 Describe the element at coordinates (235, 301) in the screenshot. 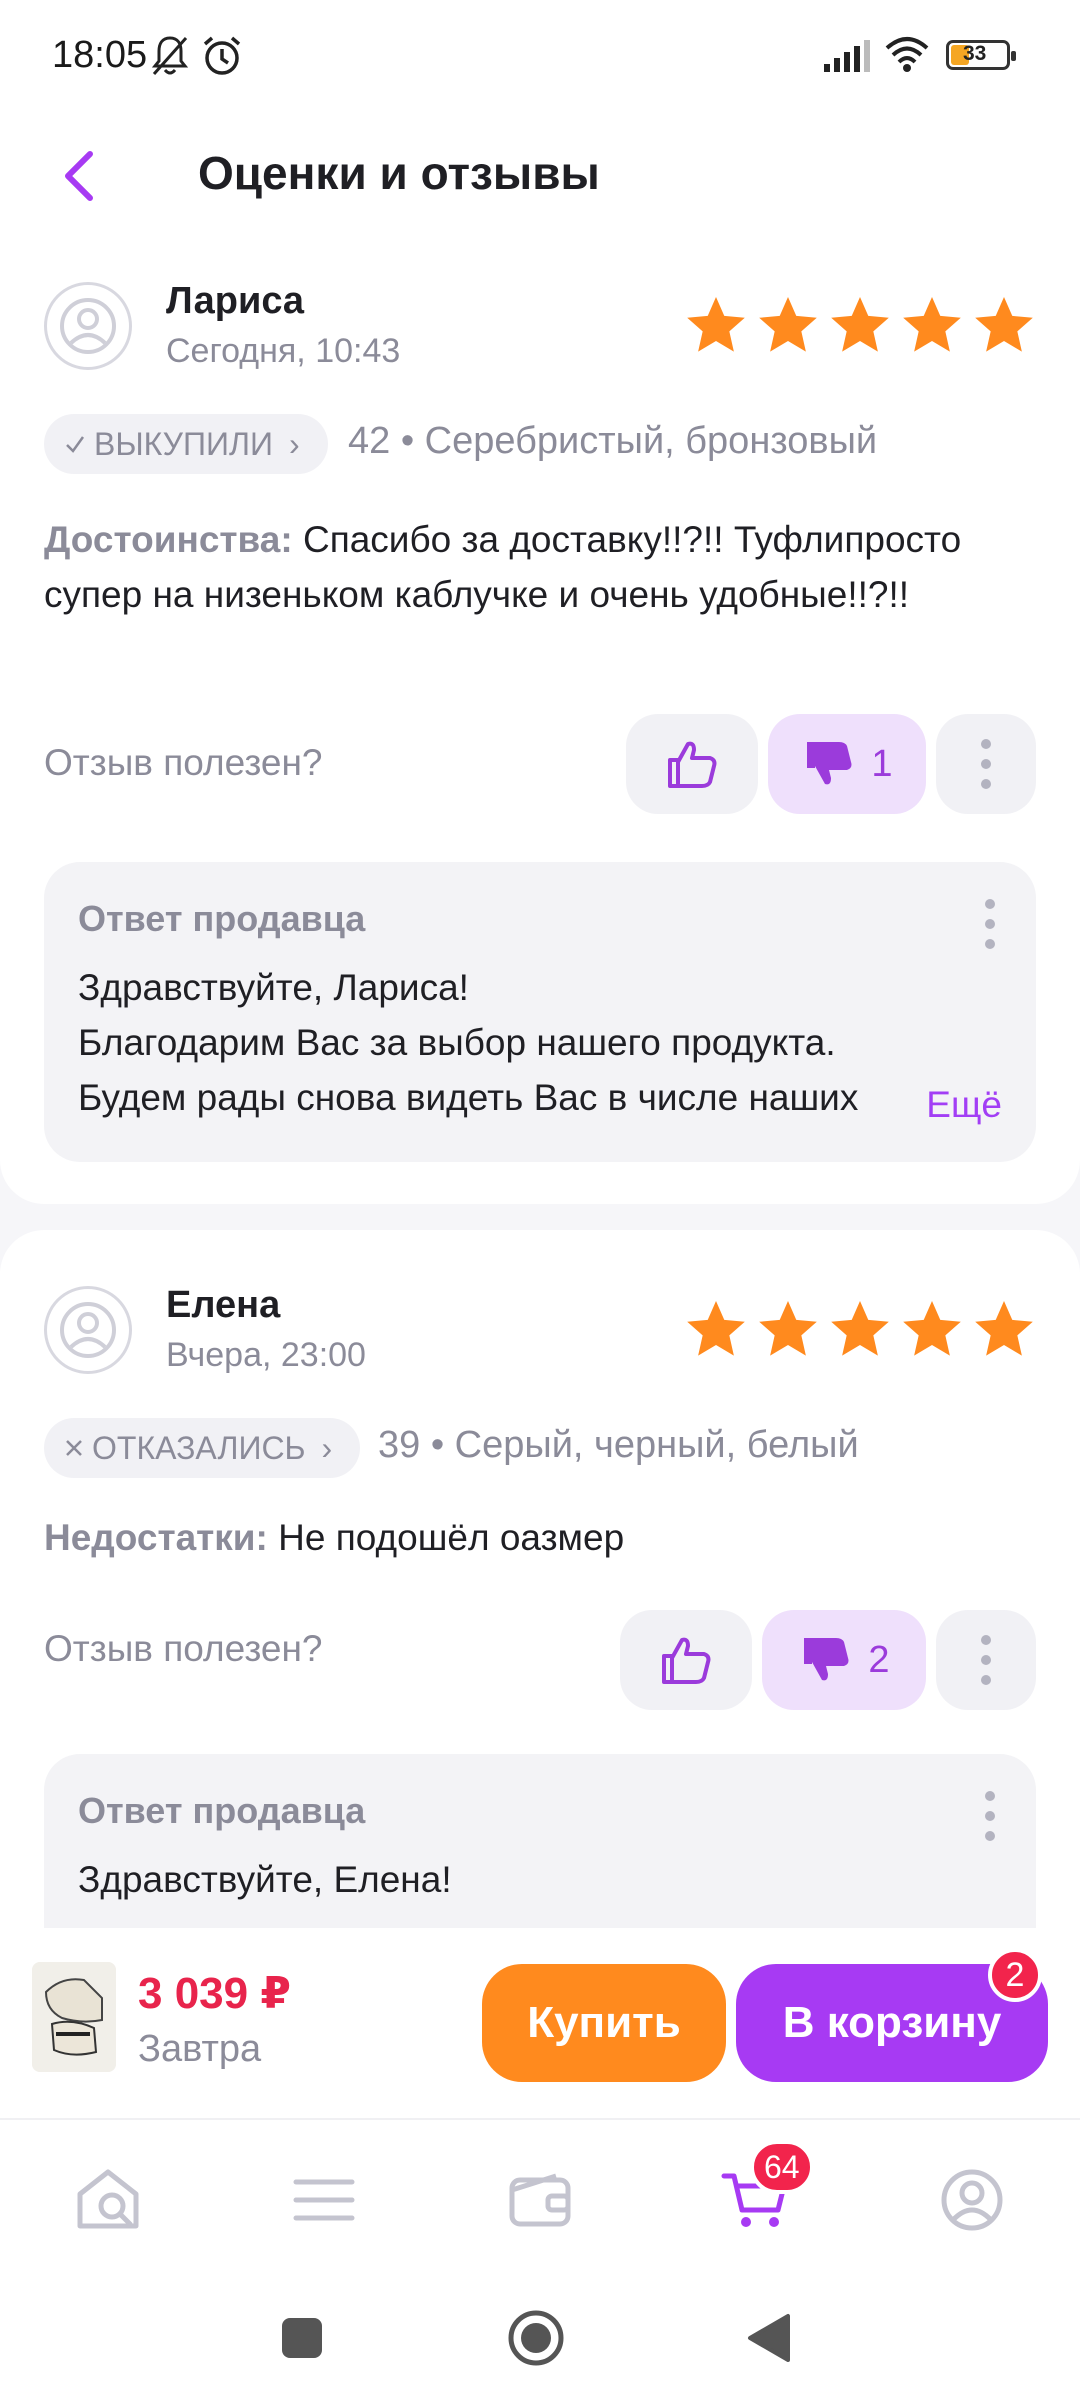

I see `review-author: Лариса` at that location.